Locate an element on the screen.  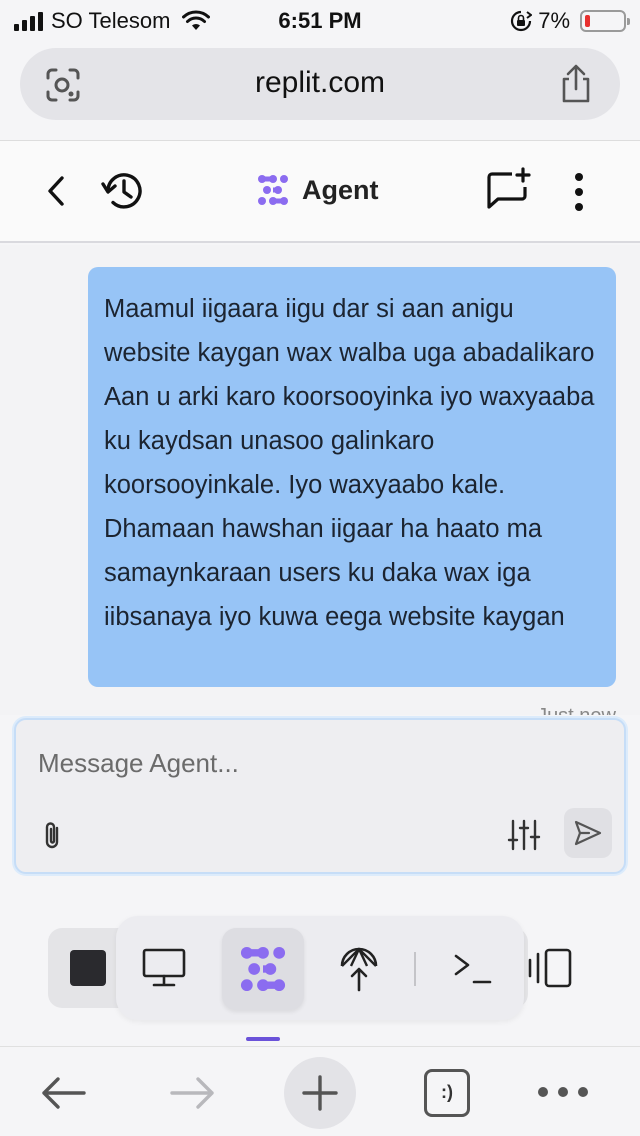
back-chevron-icon is located at coordinates (56, 191).